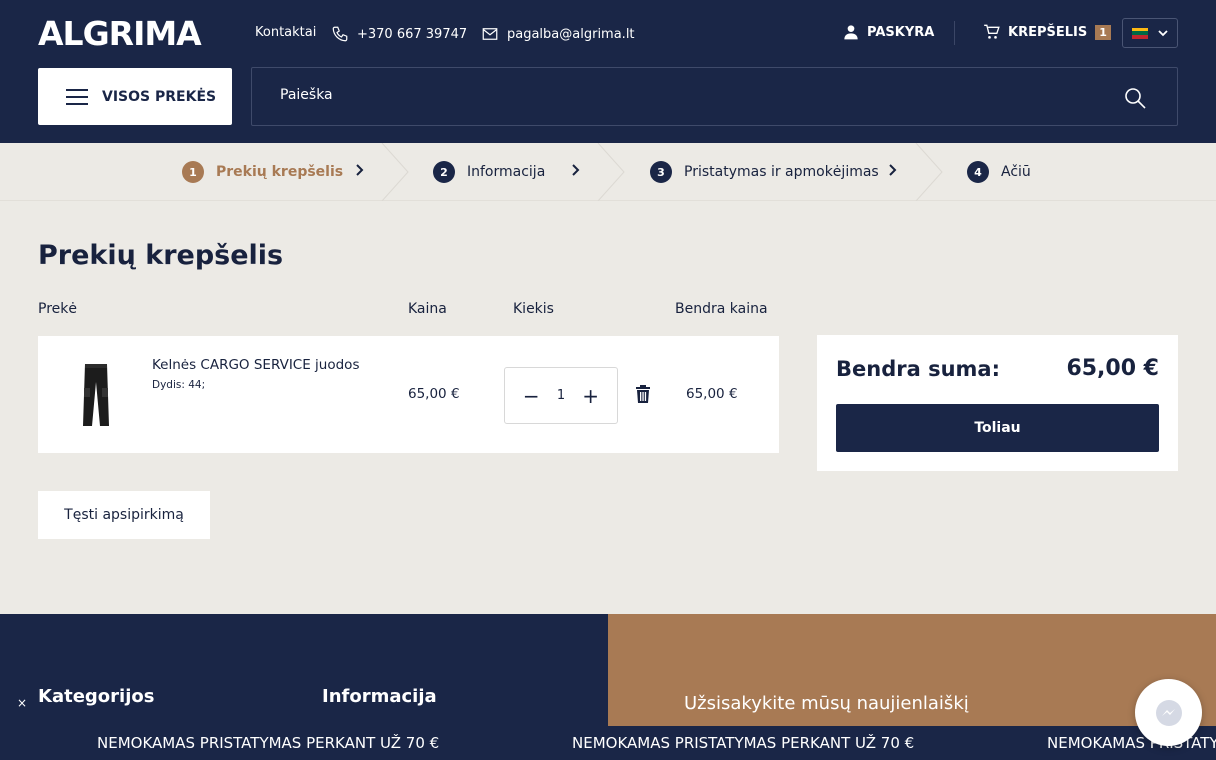  Describe the element at coordinates (1135, 98) in the screenshot. I see `search-icon` at that location.